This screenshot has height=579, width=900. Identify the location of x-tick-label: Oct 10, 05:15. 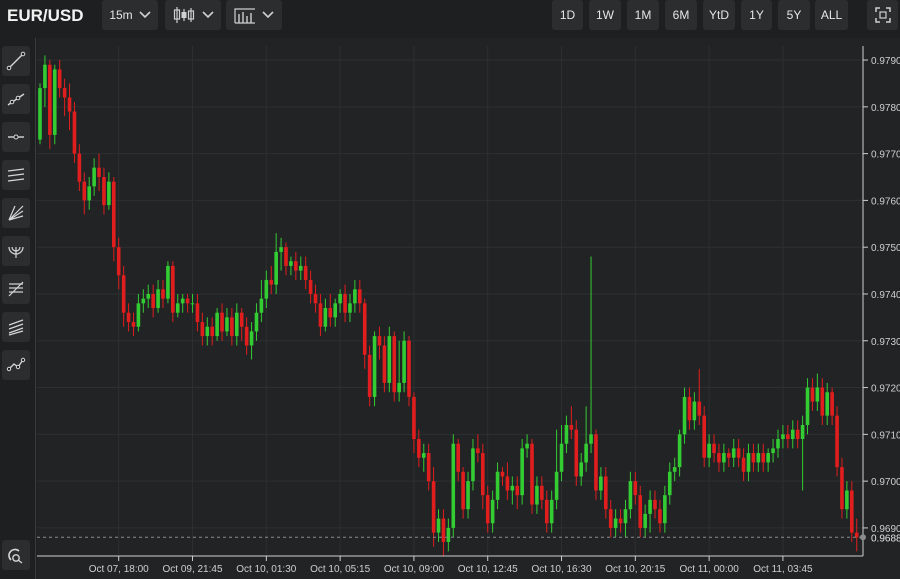
(340, 569).